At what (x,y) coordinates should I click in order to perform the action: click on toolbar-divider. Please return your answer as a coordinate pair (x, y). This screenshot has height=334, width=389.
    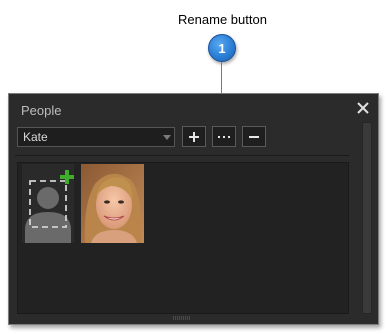
    Looking at the image, I should click on (182, 155).